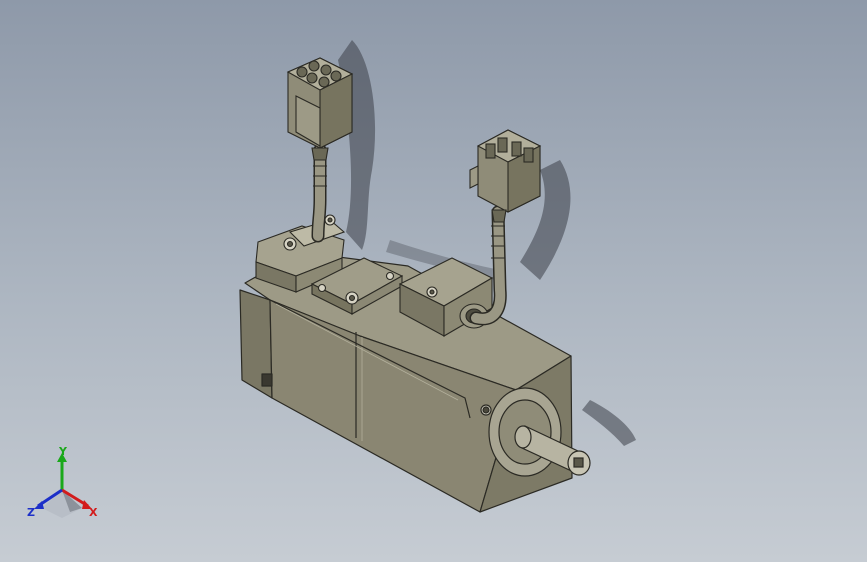 The width and height of the screenshot is (867, 562). I want to click on x-axis-label: X, so click(93, 512).